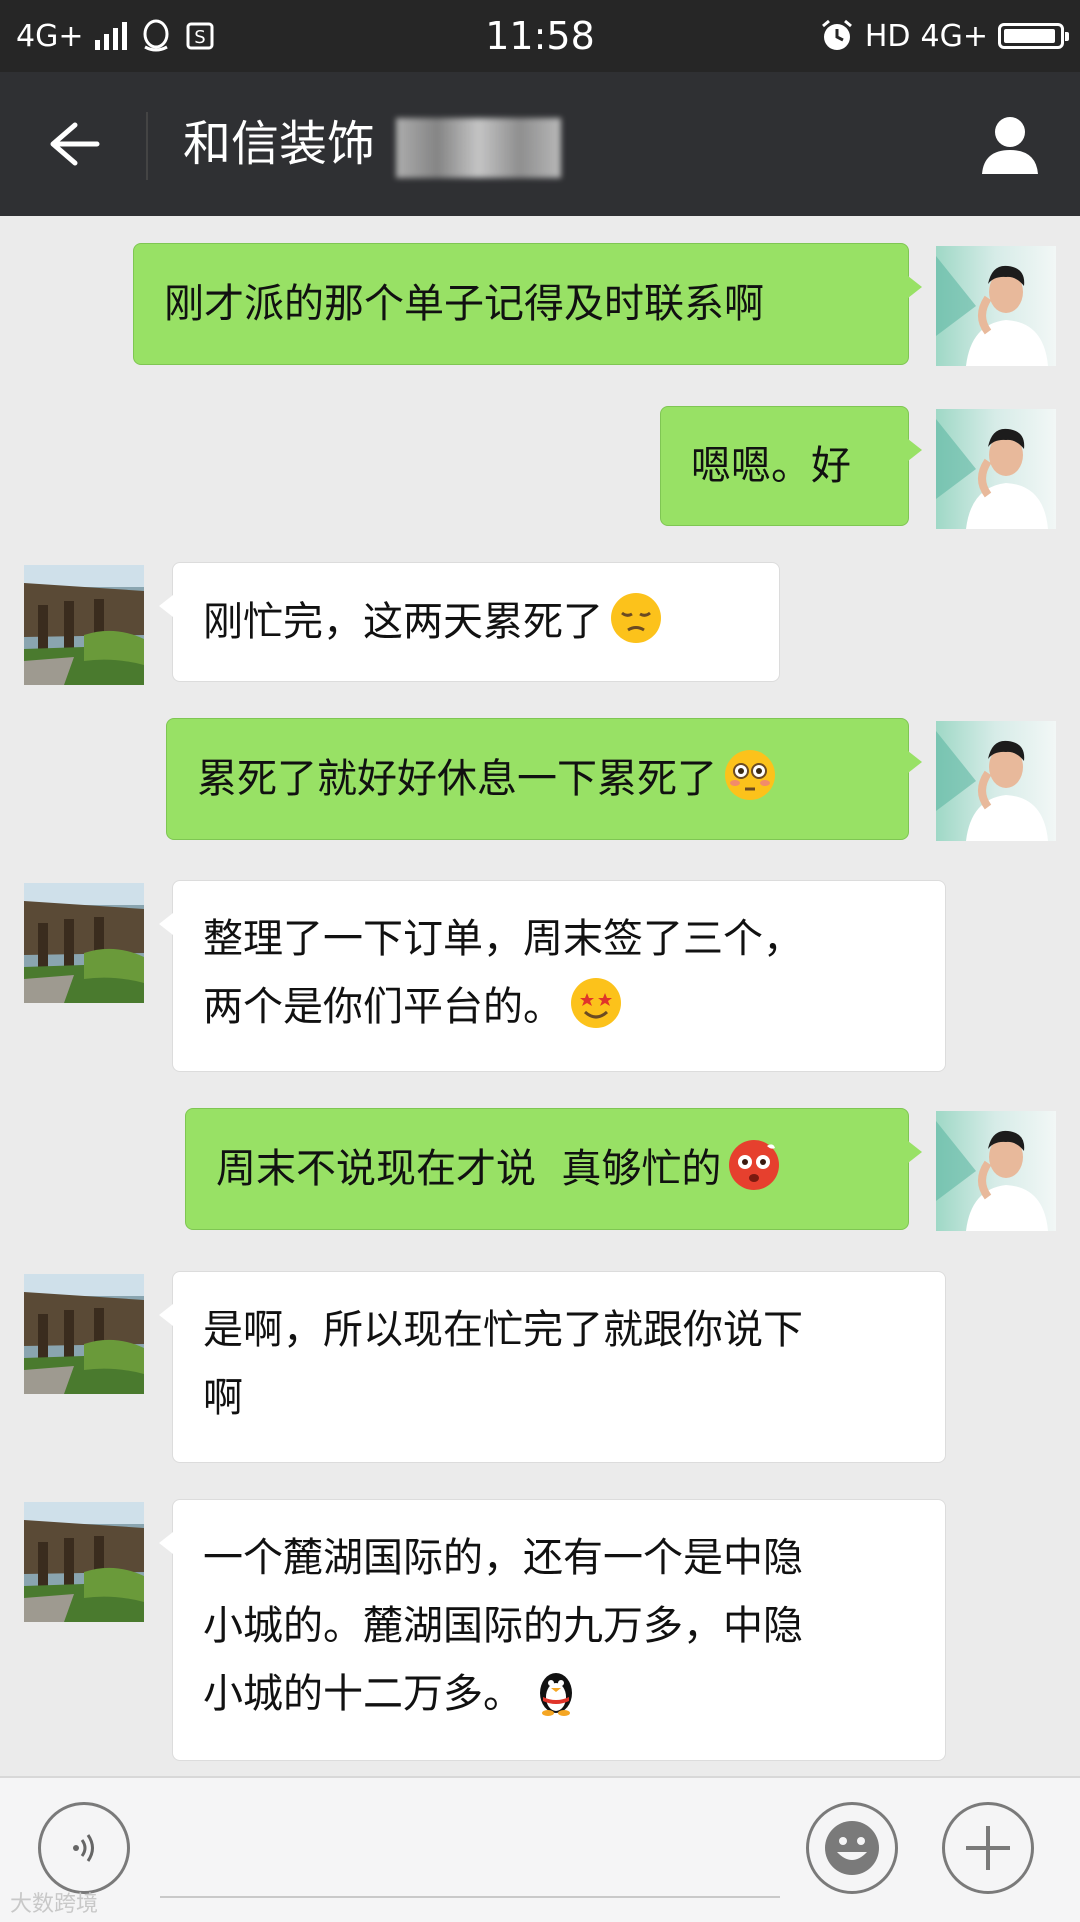 Image resolution: width=1080 pixels, height=1922 pixels. I want to click on penguin-emoji, so click(556, 1690).